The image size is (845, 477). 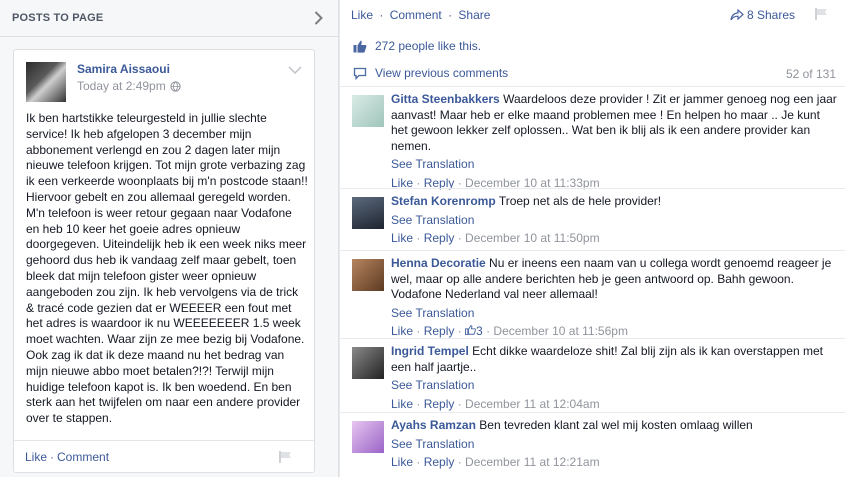 I want to click on view-previous-comments-link: View previous comments, so click(x=441, y=73).